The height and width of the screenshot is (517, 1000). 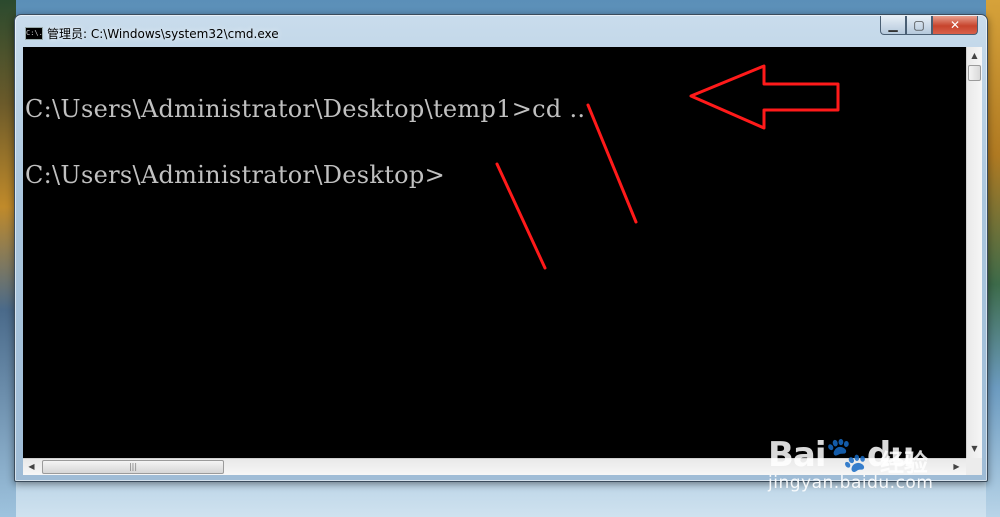 What do you see at coordinates (870, 452) in the screenshot?
I see `baidu-watermark: Bai🐾du 经验 jingyan.baidu.com` at bounding box center [870, 452].